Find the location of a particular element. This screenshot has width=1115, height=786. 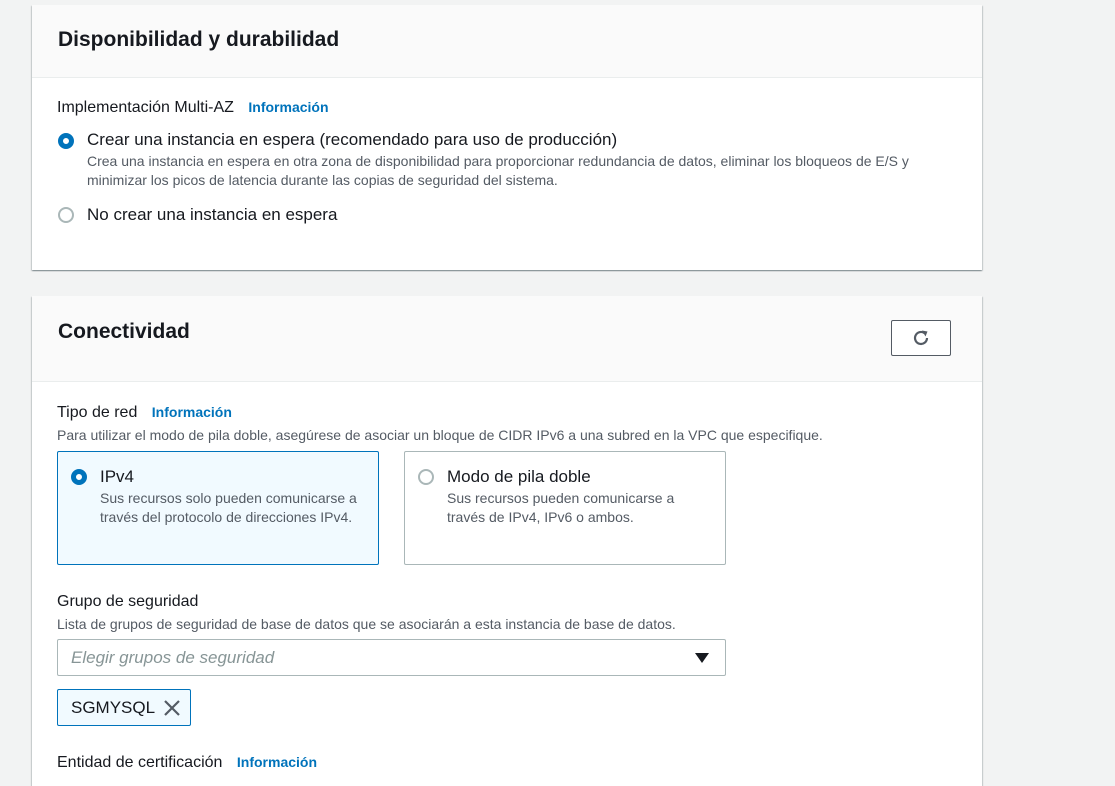

ipv4-label: IPv4 is located at coordinates (117, 476).